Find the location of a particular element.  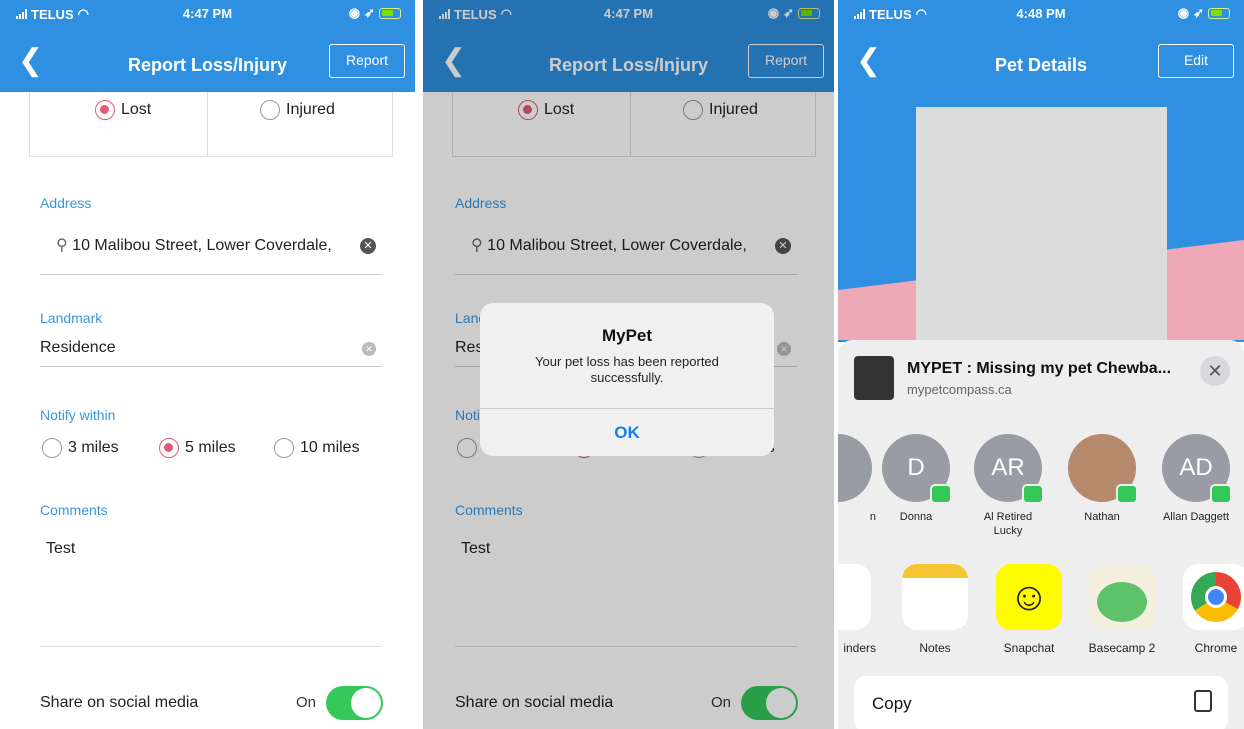

app-name: inders is located at coordinates (859, 648).